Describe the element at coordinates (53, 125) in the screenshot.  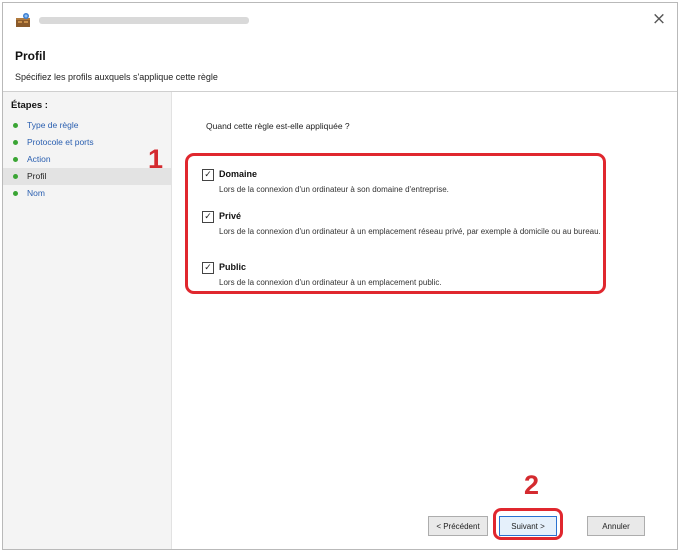
I see `sidebar-item-label: Type de règle` at that location.